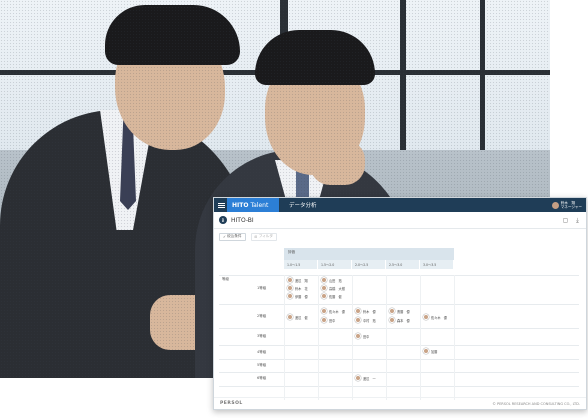 The height and width of the screenshot is (418, 588). I want to click on row-label: 1等級, so click(262, 288).